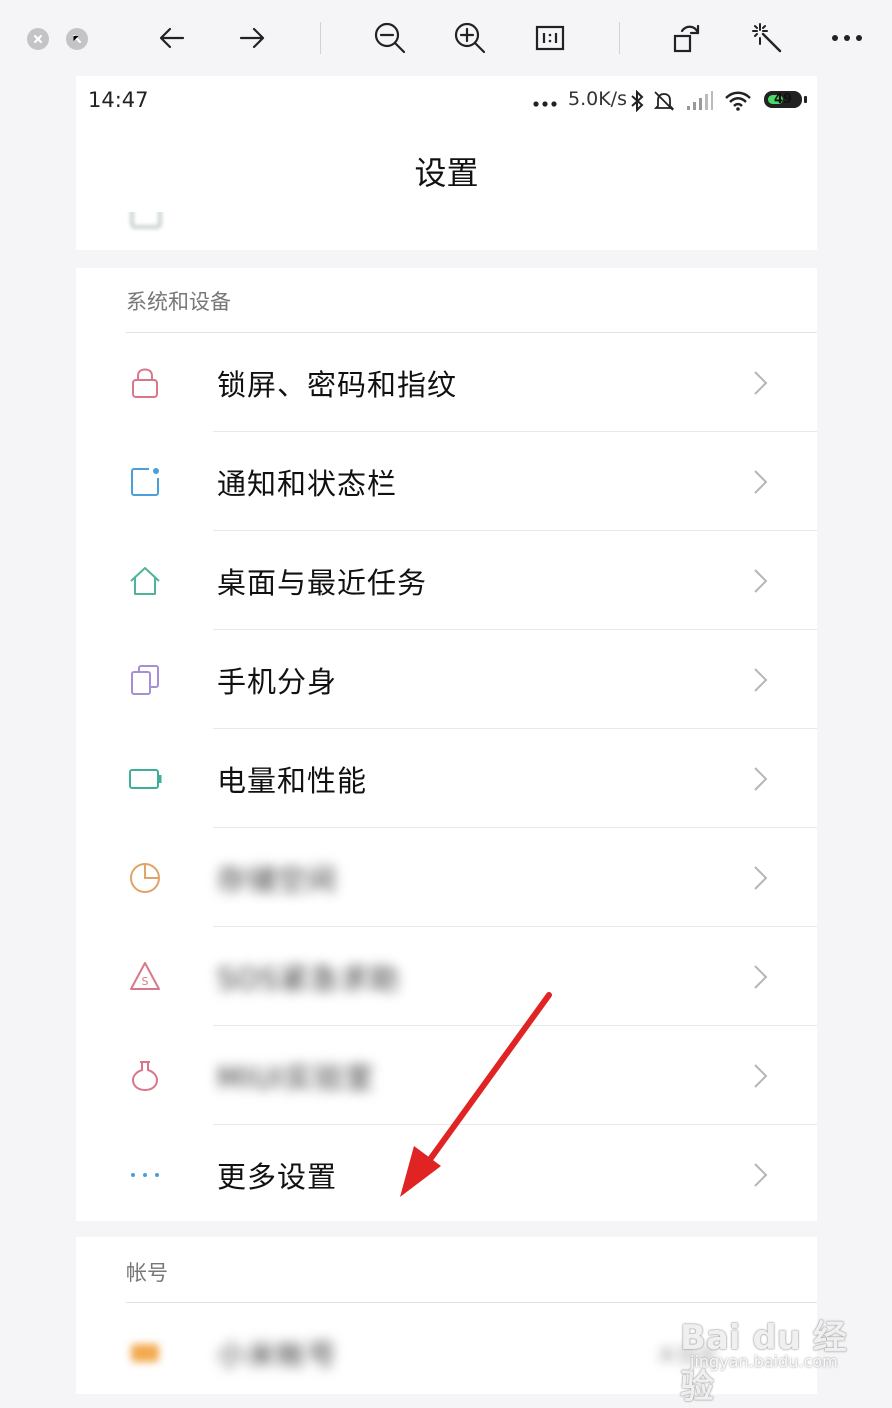 The height and width of the screenshot is (1408, 892). What do you see at coordinates (805, 99) in the screenshot?
I see `battery-tip` at bounding box center [805, 99].